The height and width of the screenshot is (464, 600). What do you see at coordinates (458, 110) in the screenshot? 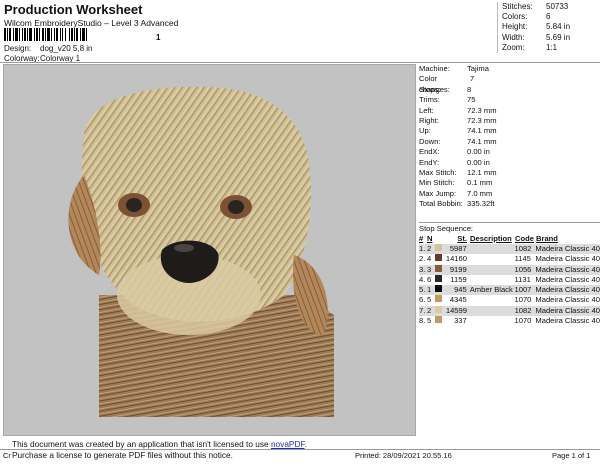
I see `info-row: Left: 72.3 mm` at bounding box center [458, 110].